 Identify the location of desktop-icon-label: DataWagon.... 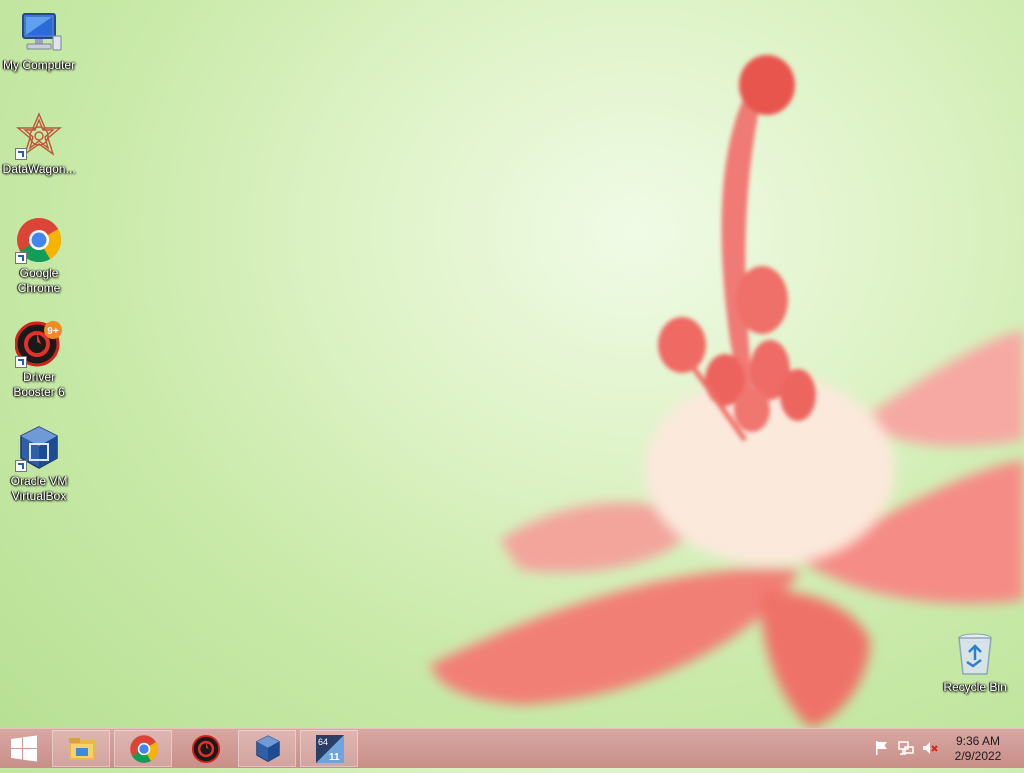
(39, 169).